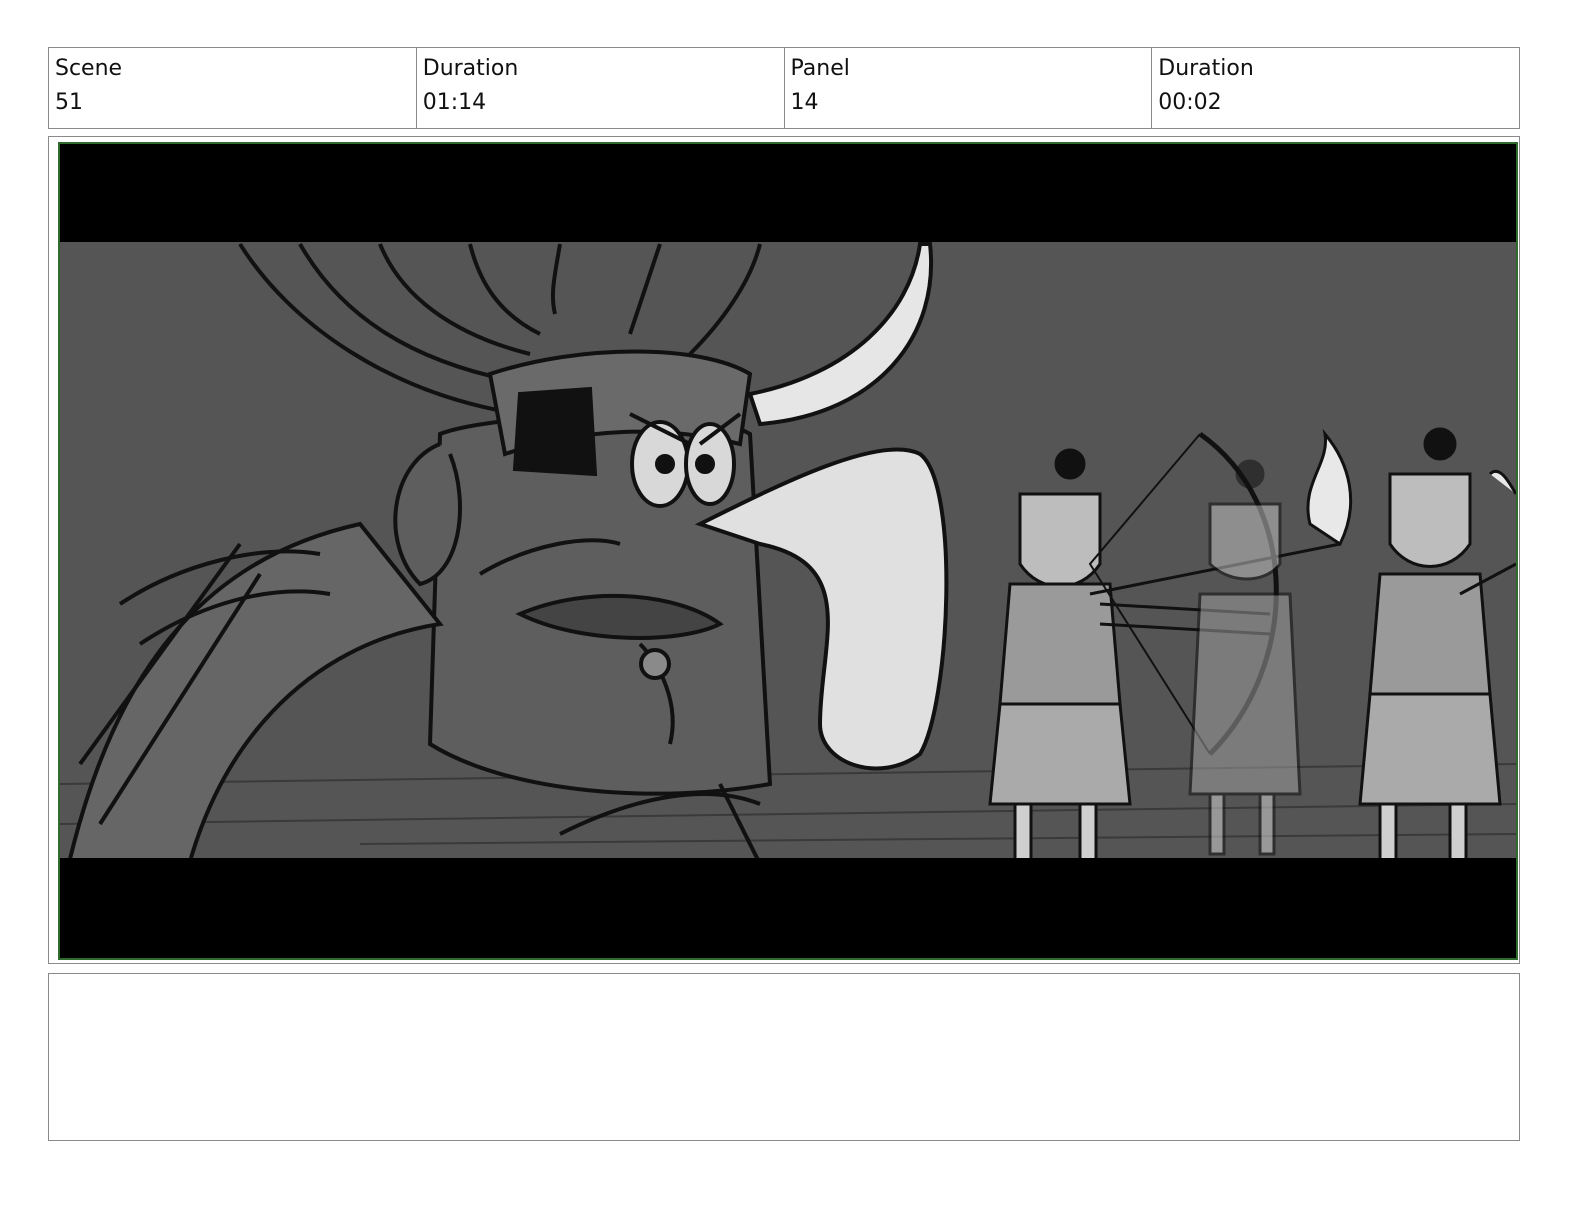 The height and width of the screenshot is (1224, 1584). Describe the element at coordinates (784, 982) in the screenshot. I see `panel-notes-text` at that location.